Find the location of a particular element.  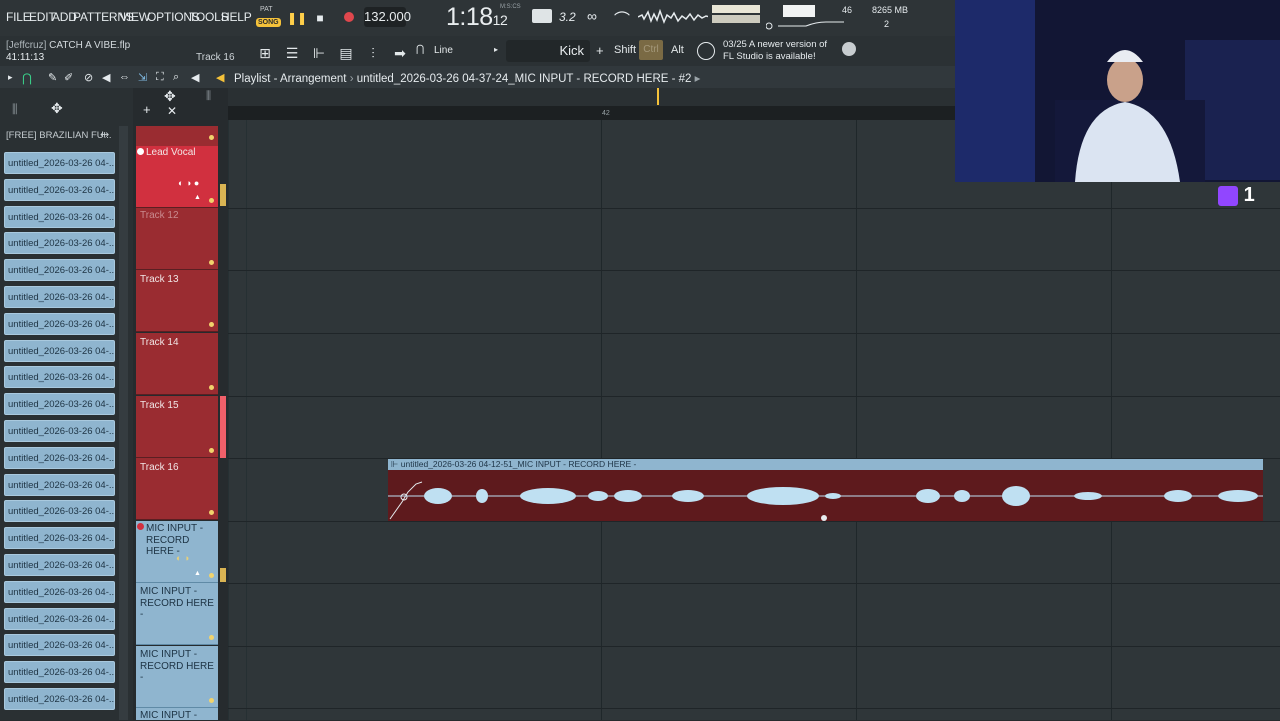

playlist-icon: ⊞ is located at coordinates (265, 53).